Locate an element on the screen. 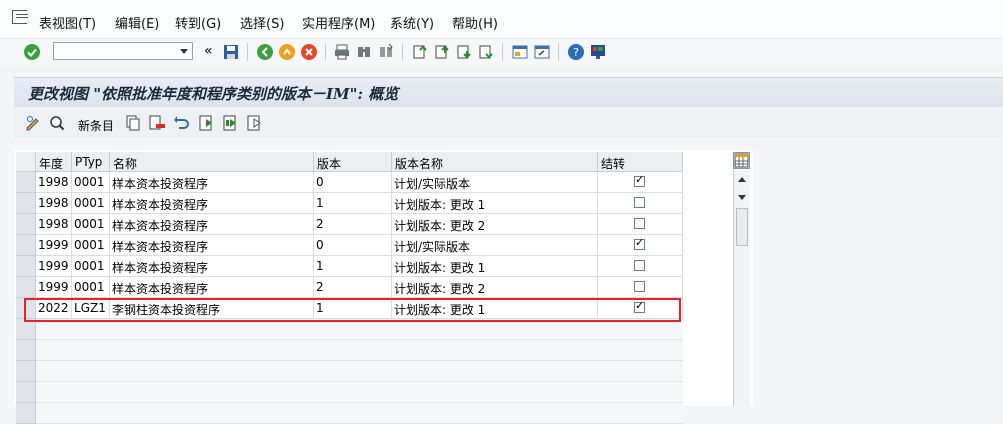  standard-toolbar: « ? is located at coordinates (501, 52).